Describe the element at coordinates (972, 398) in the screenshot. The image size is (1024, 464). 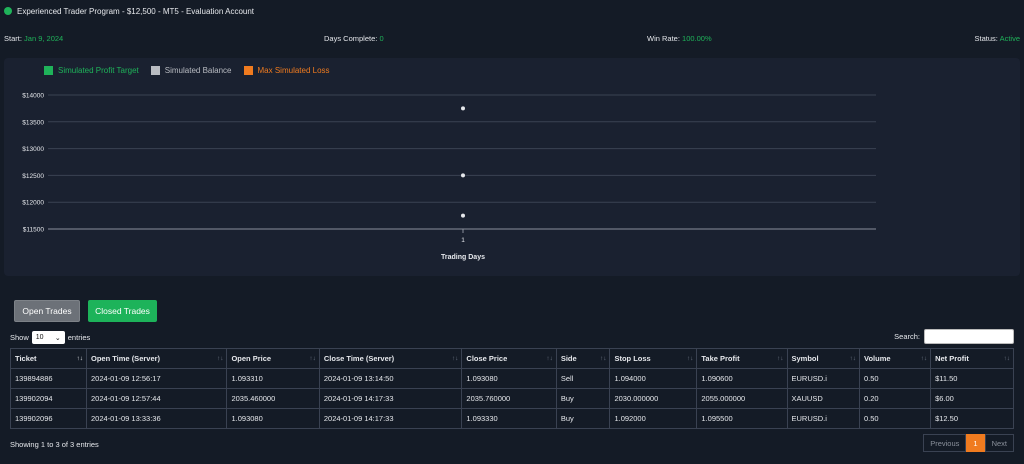
I see `table-cell: $6.00` at that location.